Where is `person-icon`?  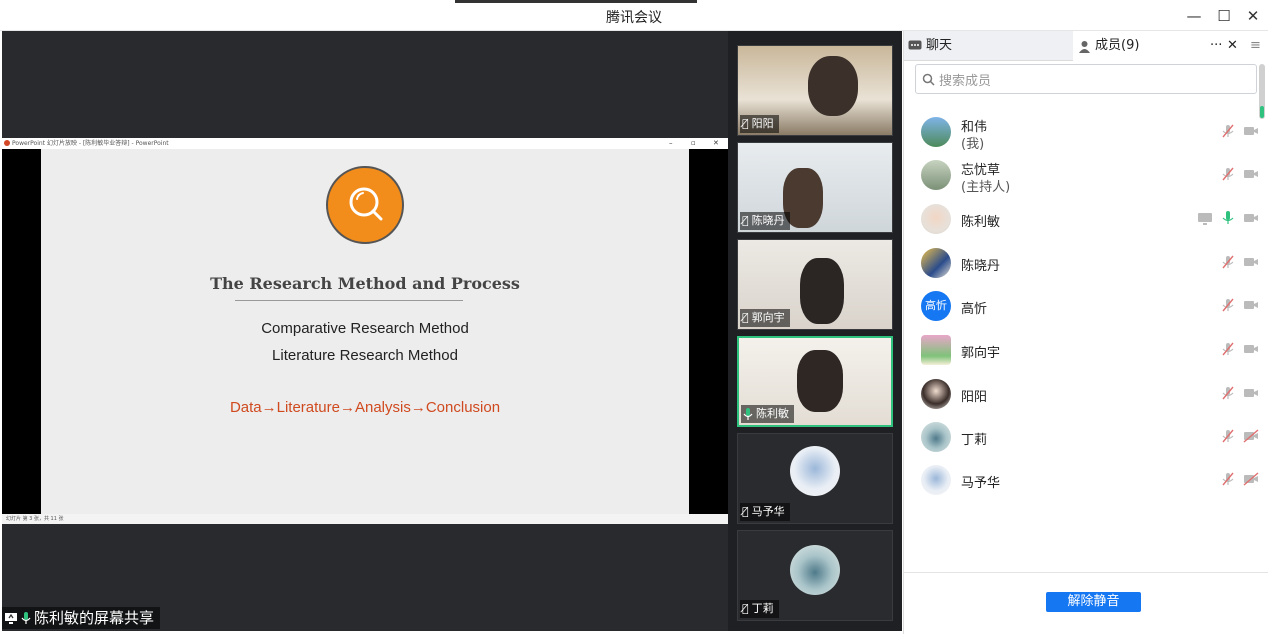
person-icon is located at coordinates (1084, 46).